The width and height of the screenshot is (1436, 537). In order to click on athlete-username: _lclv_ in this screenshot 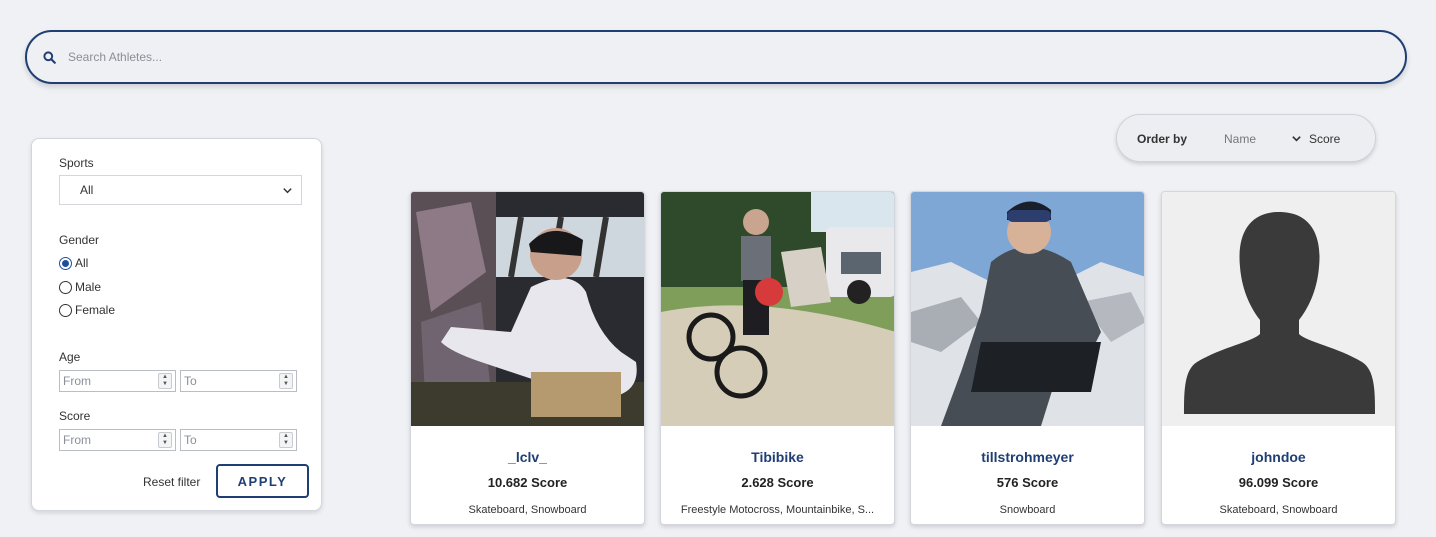, I will do `click(527, 457)`.